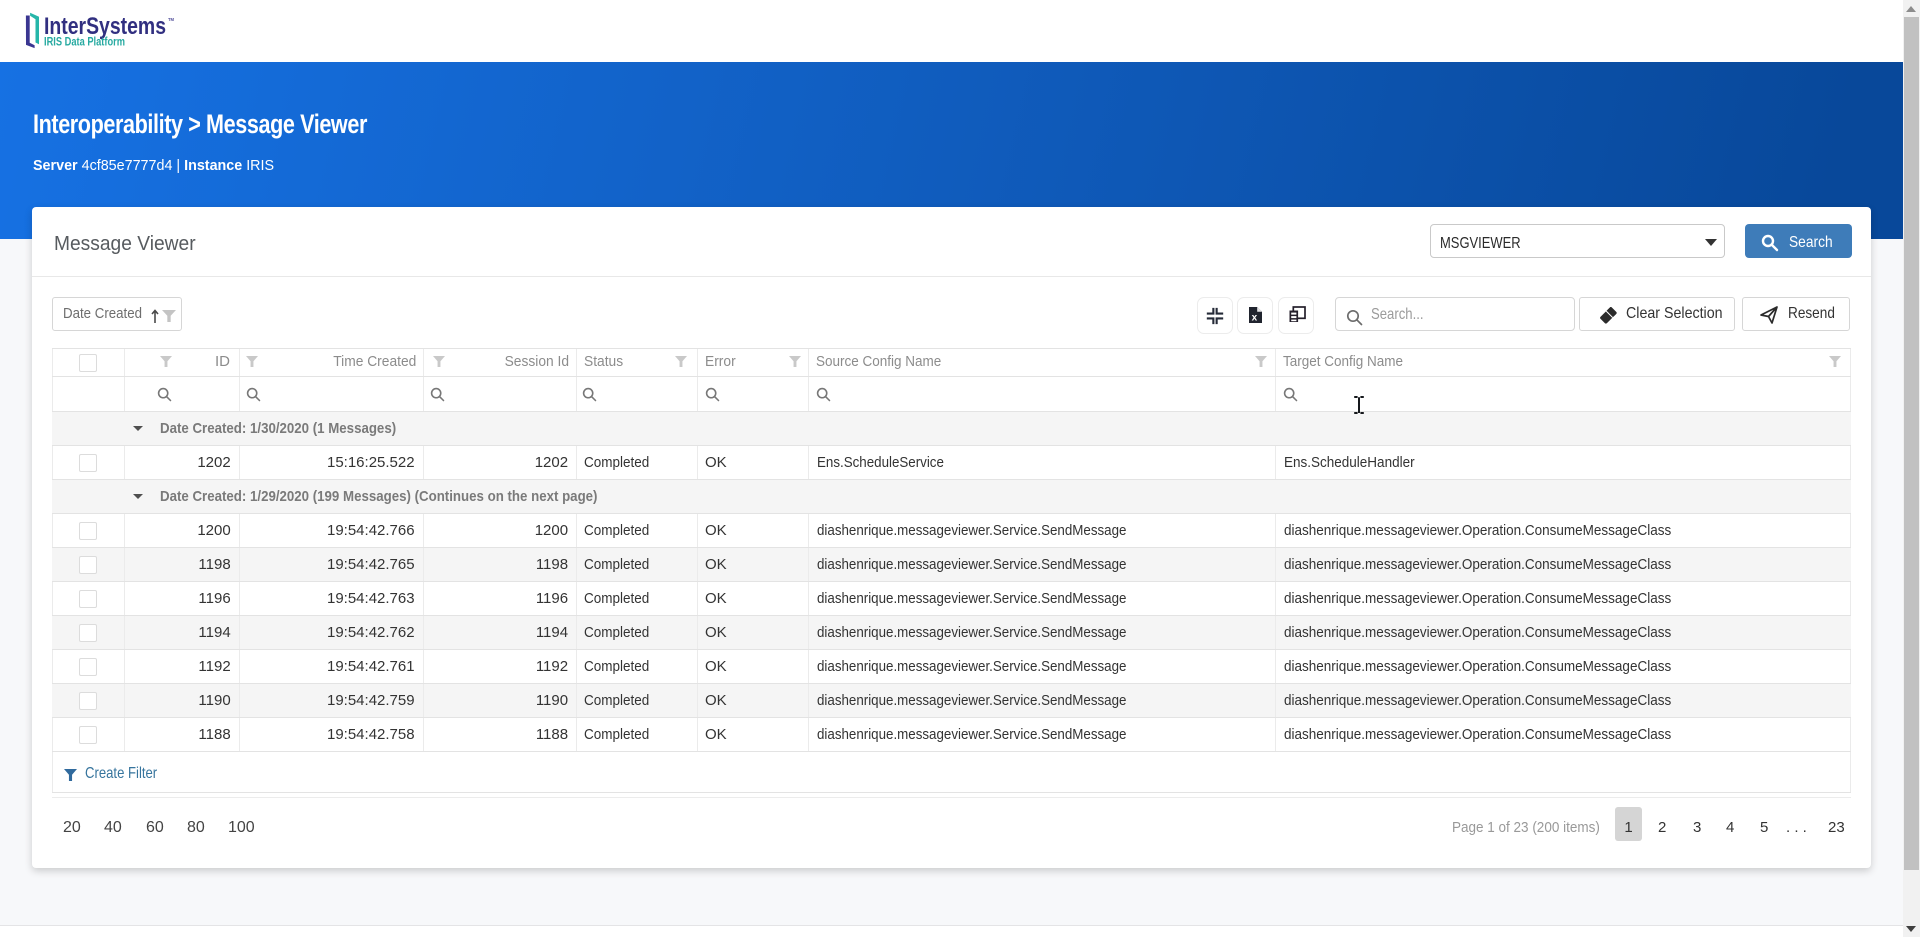  I want to click on svg-text: IRIS Data Platform, so click(84, 43).